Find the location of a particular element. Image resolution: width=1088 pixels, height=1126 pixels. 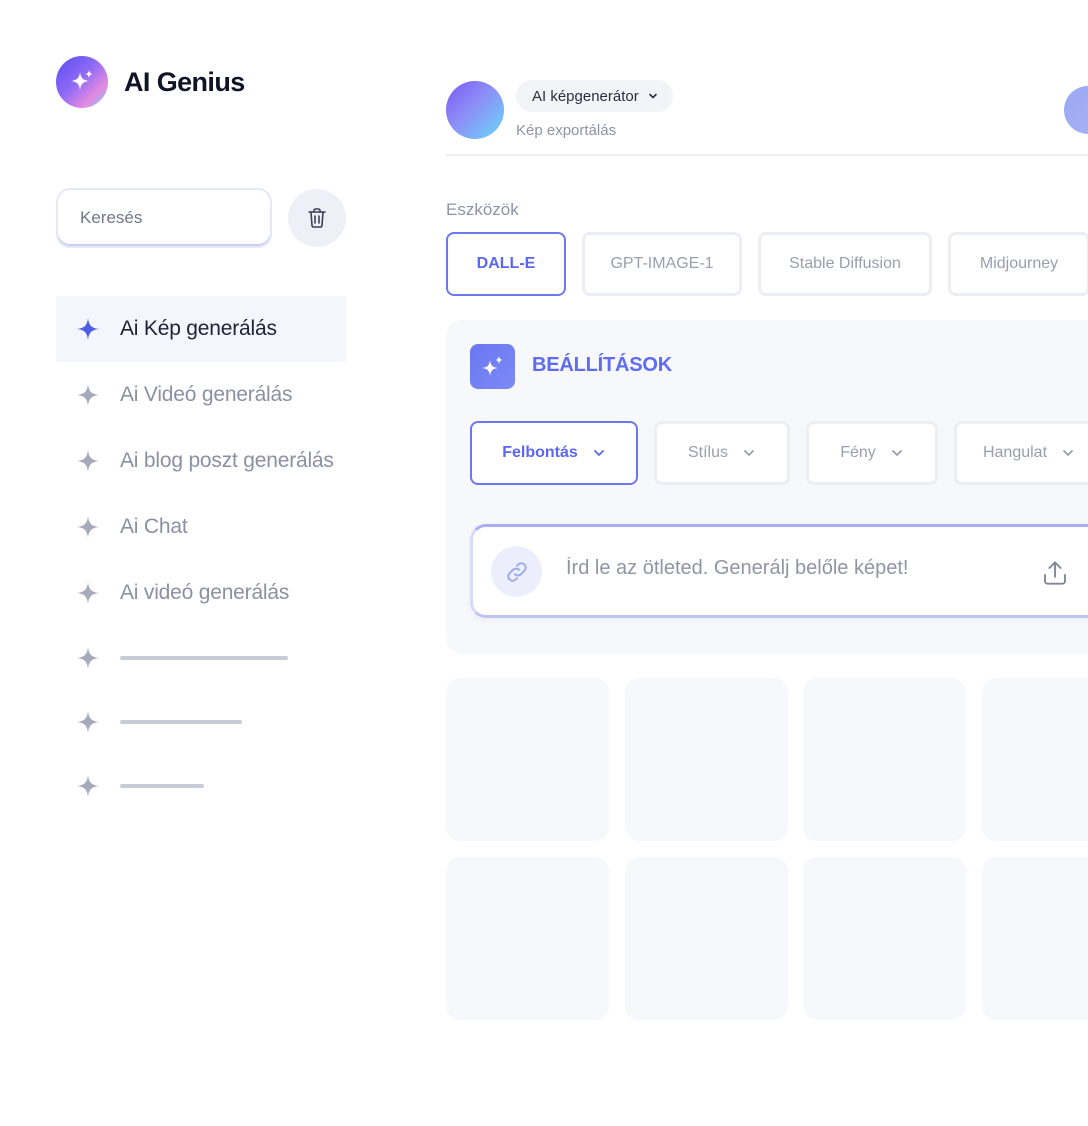

resolution-dropdown: Felbontás is located at coordinates (554, 453).